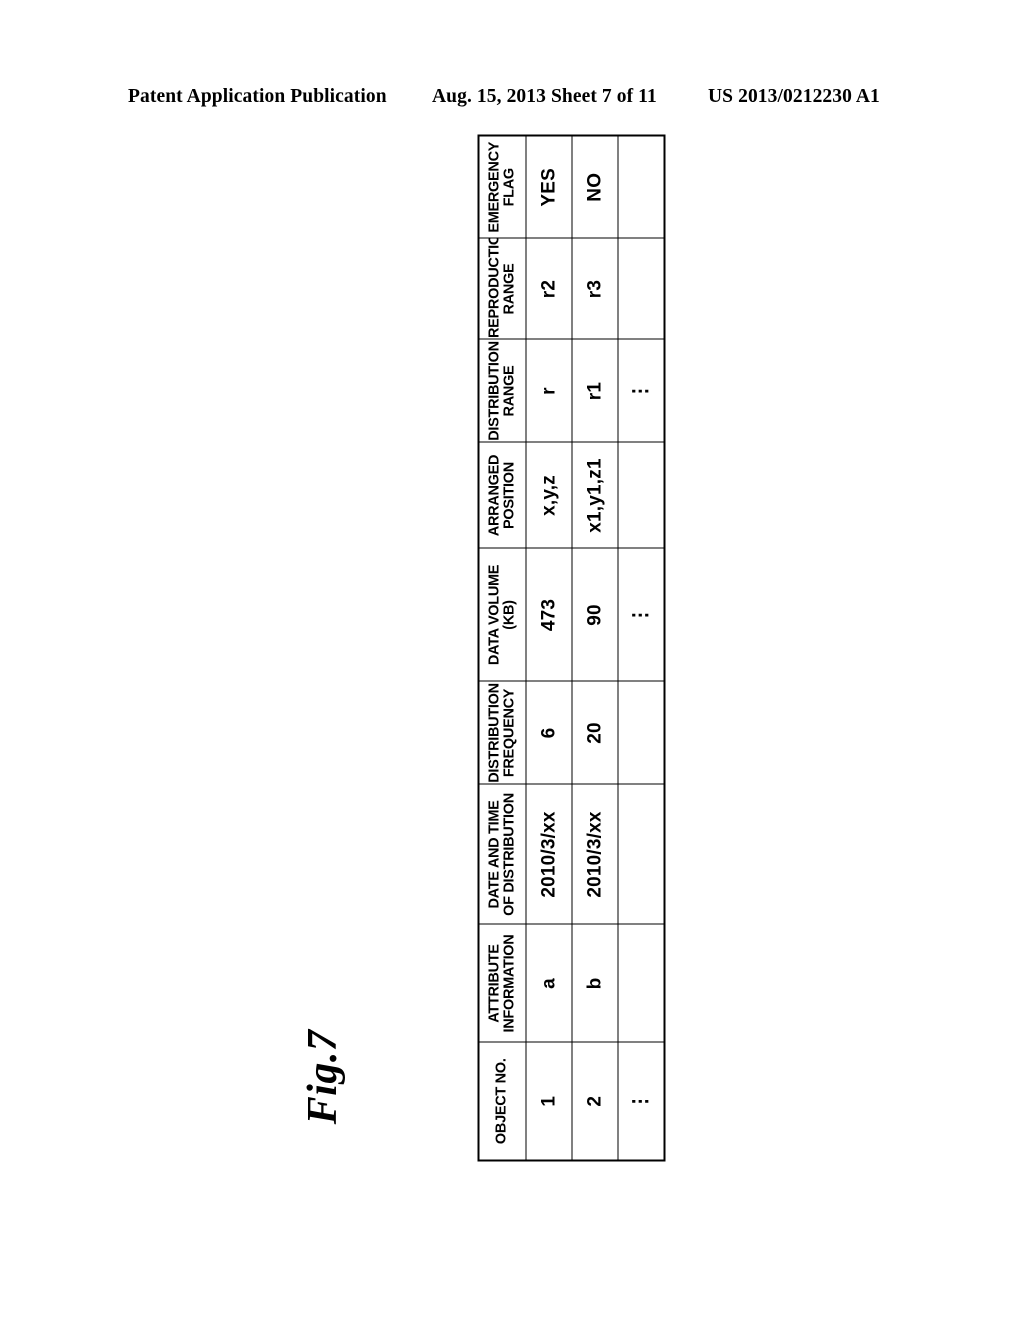 The width and height of the screenshot is (1024, 1320). I want to click on cell-object-no: ⋮, so click(641, 1101).